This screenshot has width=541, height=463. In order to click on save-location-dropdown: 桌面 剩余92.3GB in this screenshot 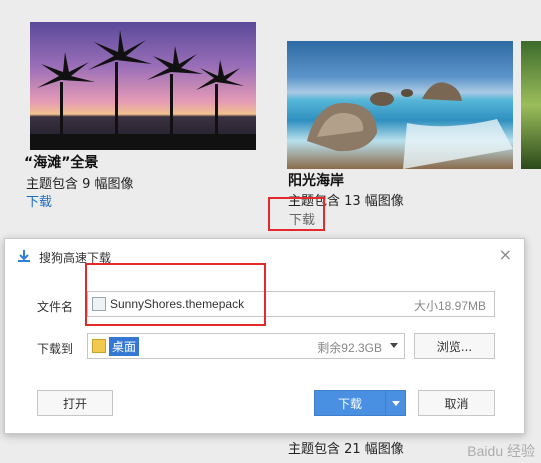, I will do `click(246, 346)`.